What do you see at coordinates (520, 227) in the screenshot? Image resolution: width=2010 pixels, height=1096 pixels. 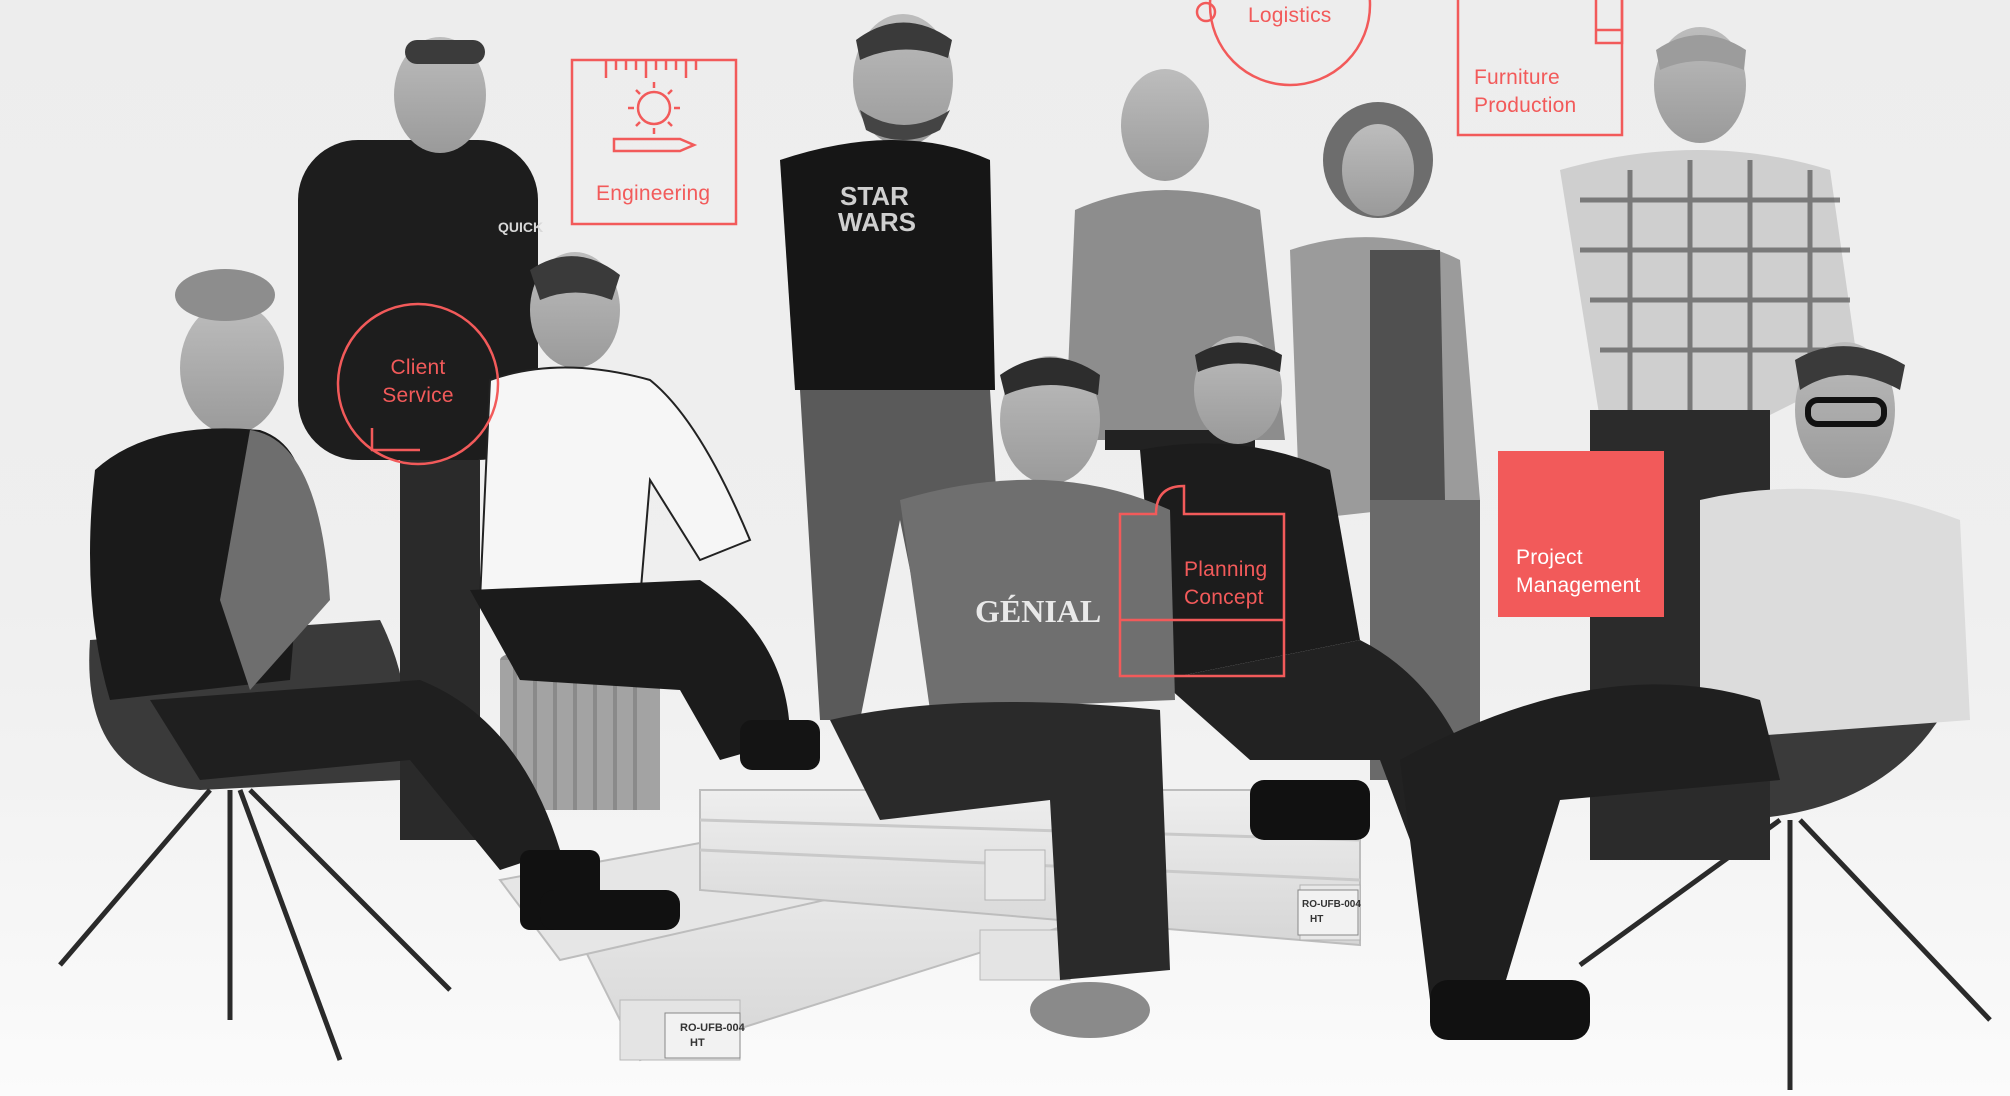 I see `hoodie-brand-print: QUICK` at bounding box center [520, 227].